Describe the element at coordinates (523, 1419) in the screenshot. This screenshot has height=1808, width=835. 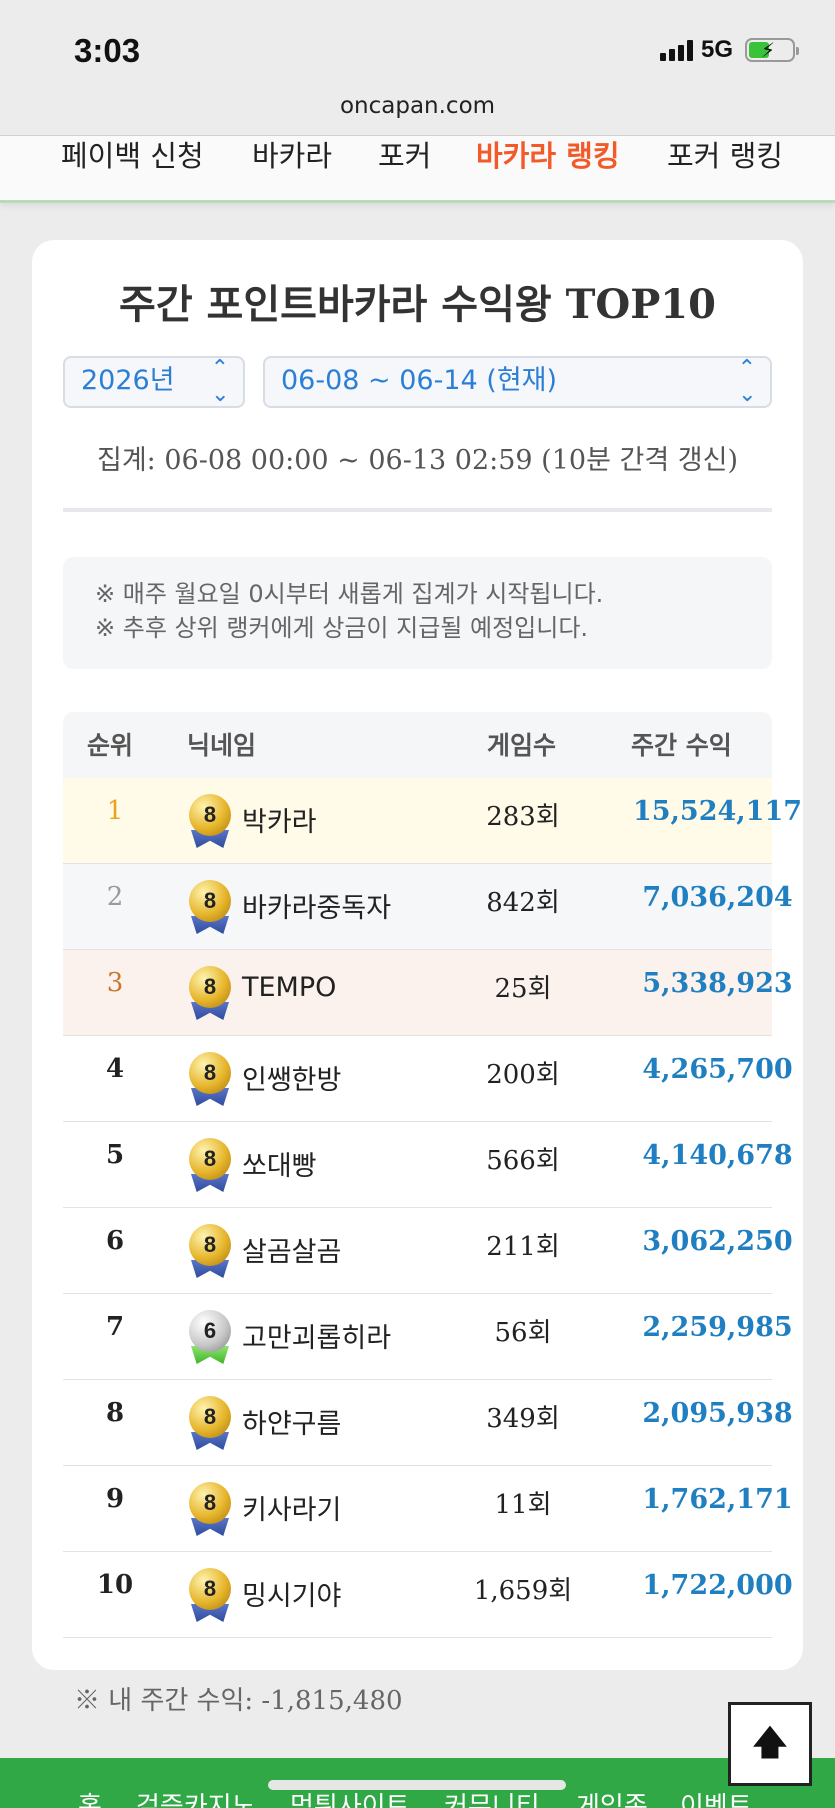
I see `games-cell: 349회` at that location.